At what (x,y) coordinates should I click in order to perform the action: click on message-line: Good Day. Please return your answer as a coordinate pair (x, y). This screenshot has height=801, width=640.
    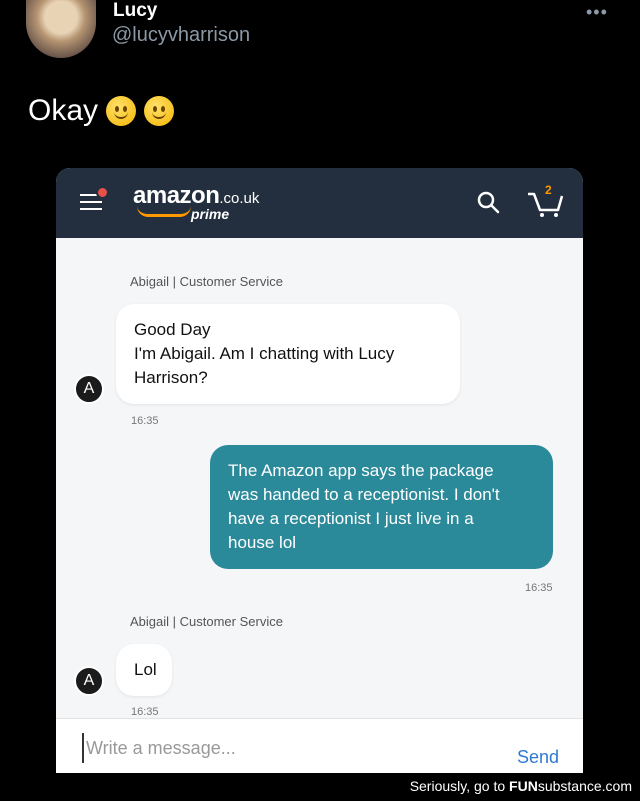
    Looking at the image, I should click on (172, 329).